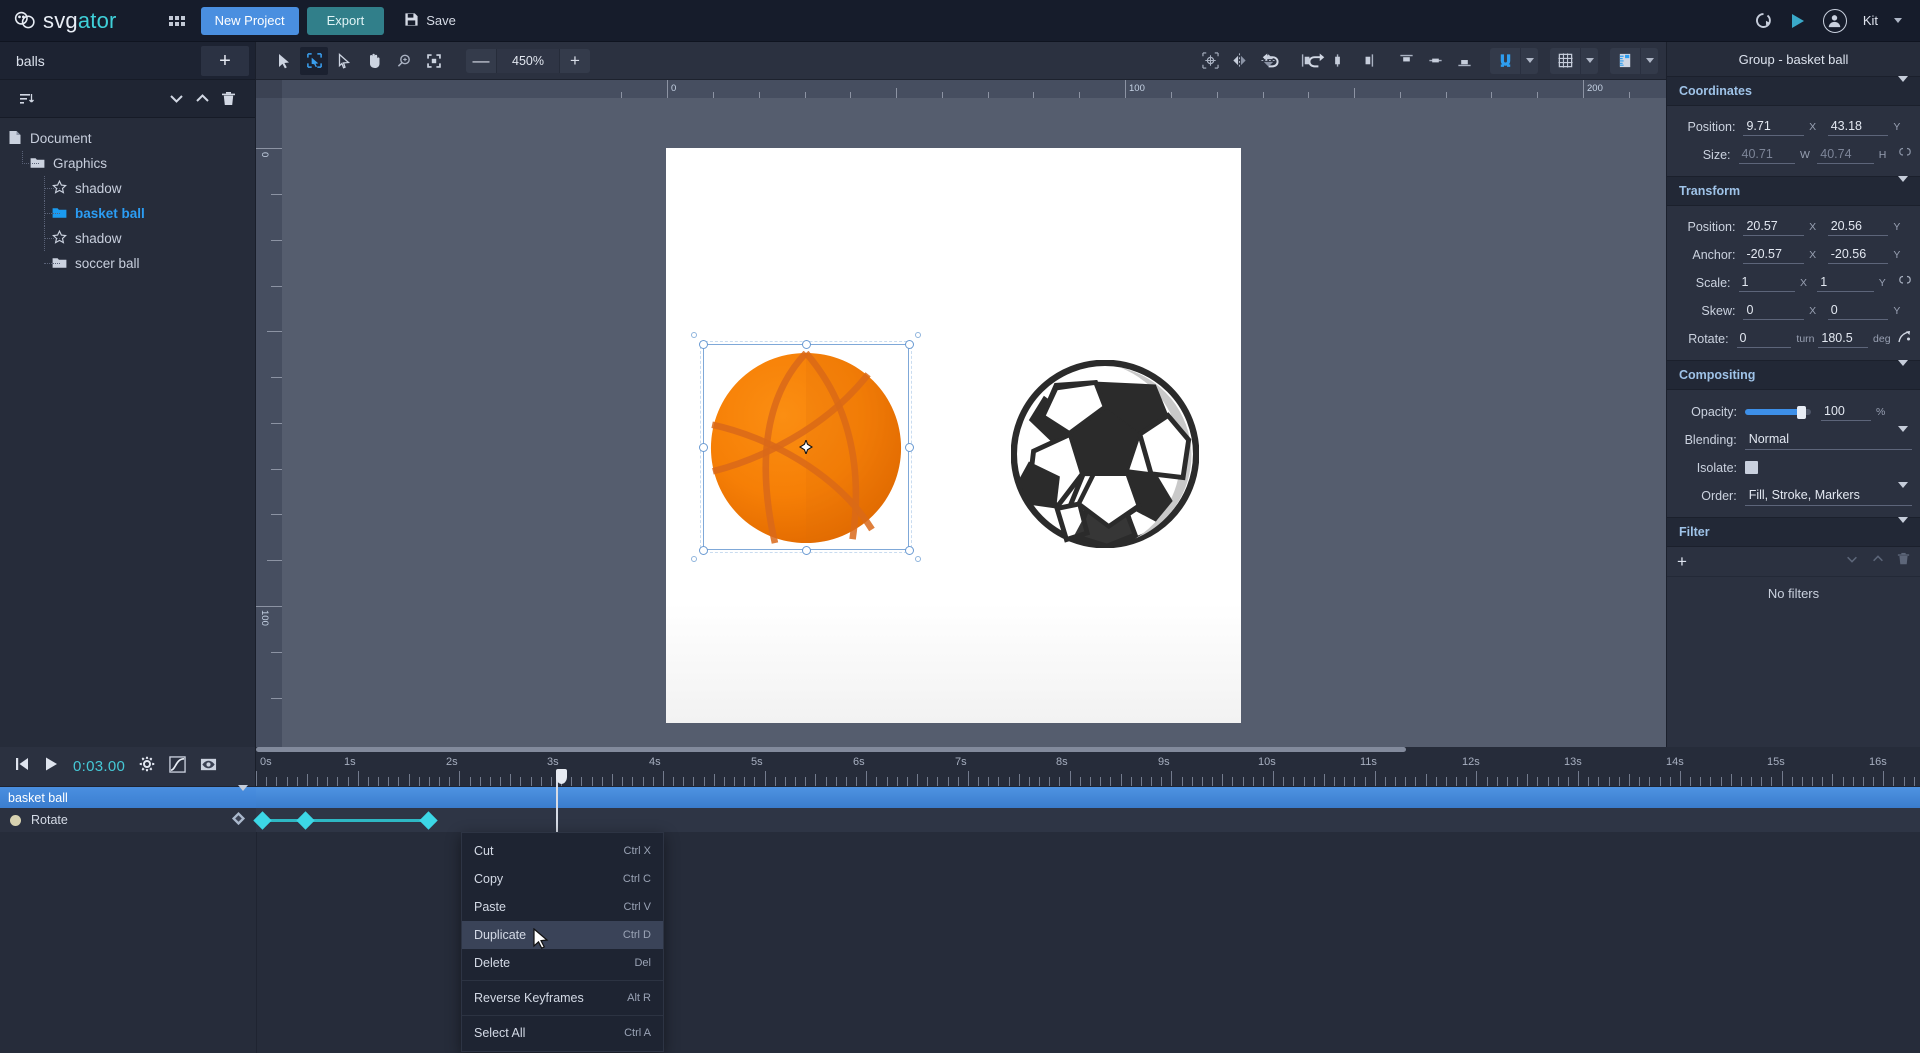 The height and width of the screenshot is (1053, 1920). What do you see at coordinates (909, 344) in the screenshot?
I see `selection-handle-tr` at bounding box center [909, 344].